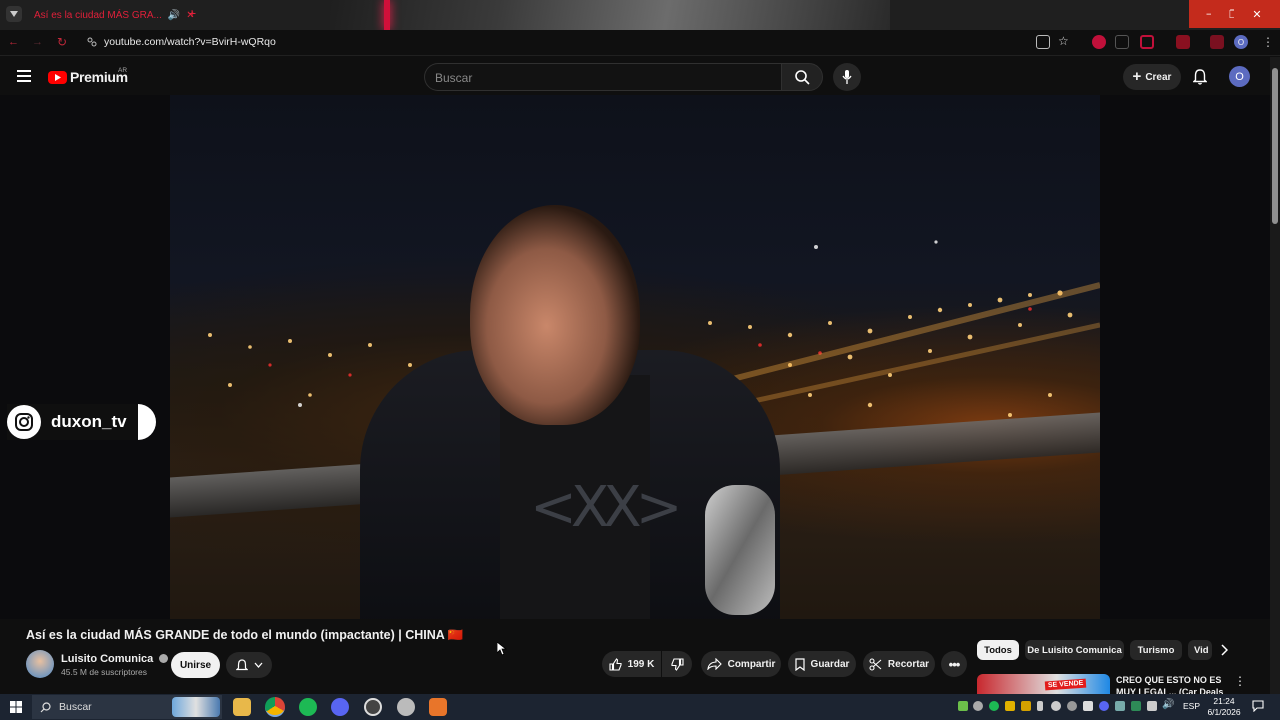 This screenshot has height=720, width=1280. Describe the element at coordinates (1156, 650) in the screenshot. I see `chip-turismo: Turismo` at that location.